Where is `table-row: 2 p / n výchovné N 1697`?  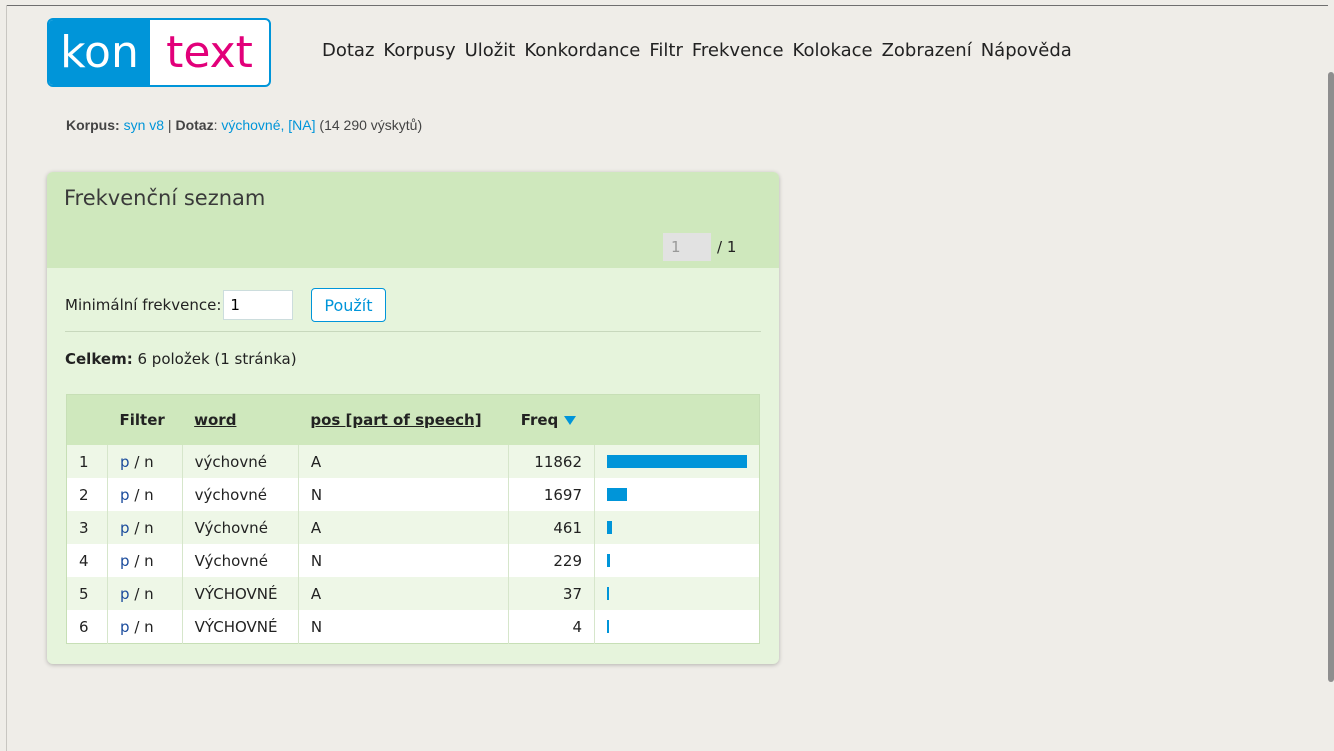
table-row: 2 p / n výchovné N 1697 is located at coordinates (413, 494).